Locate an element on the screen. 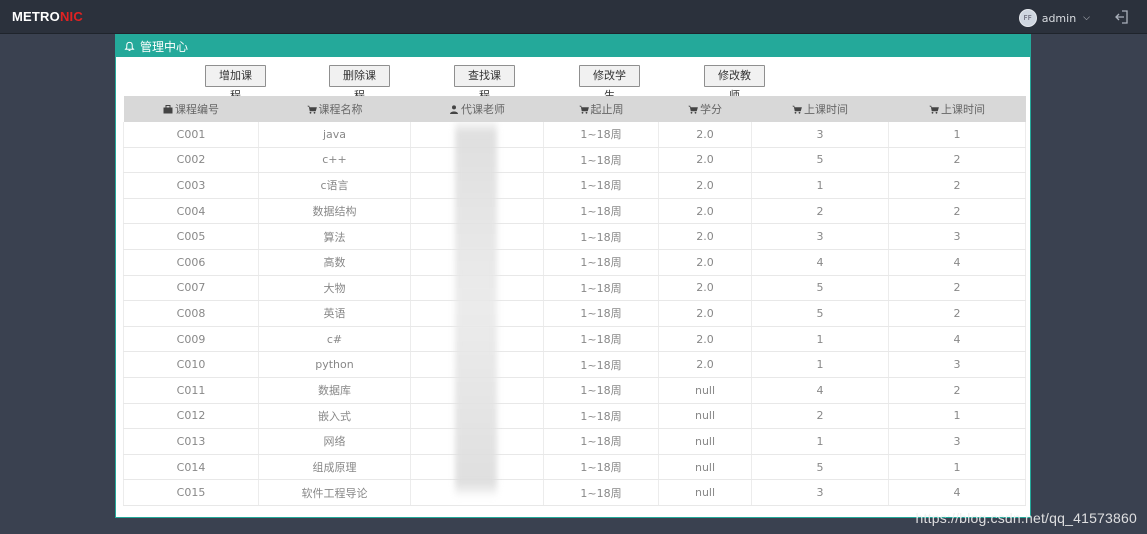  brand-logo-part2: NIC is located at coordinates (71, 16).